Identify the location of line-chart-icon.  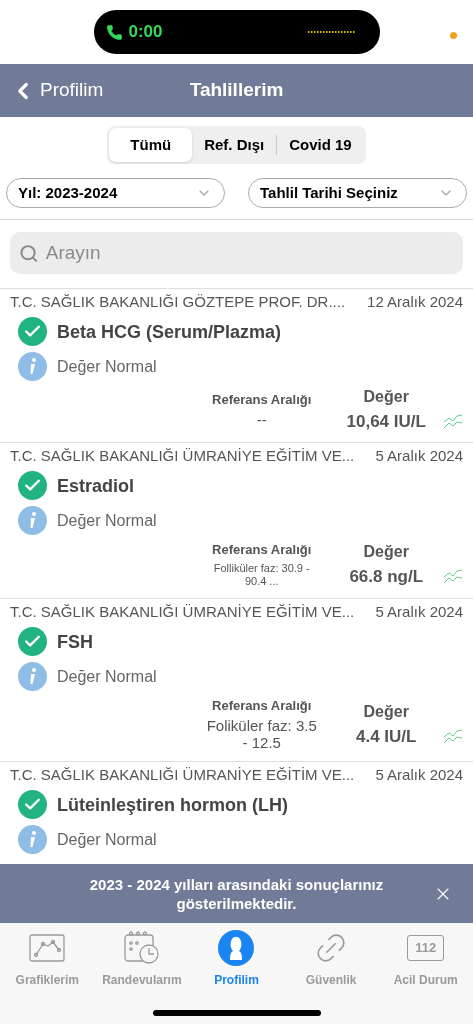
(47, 948).